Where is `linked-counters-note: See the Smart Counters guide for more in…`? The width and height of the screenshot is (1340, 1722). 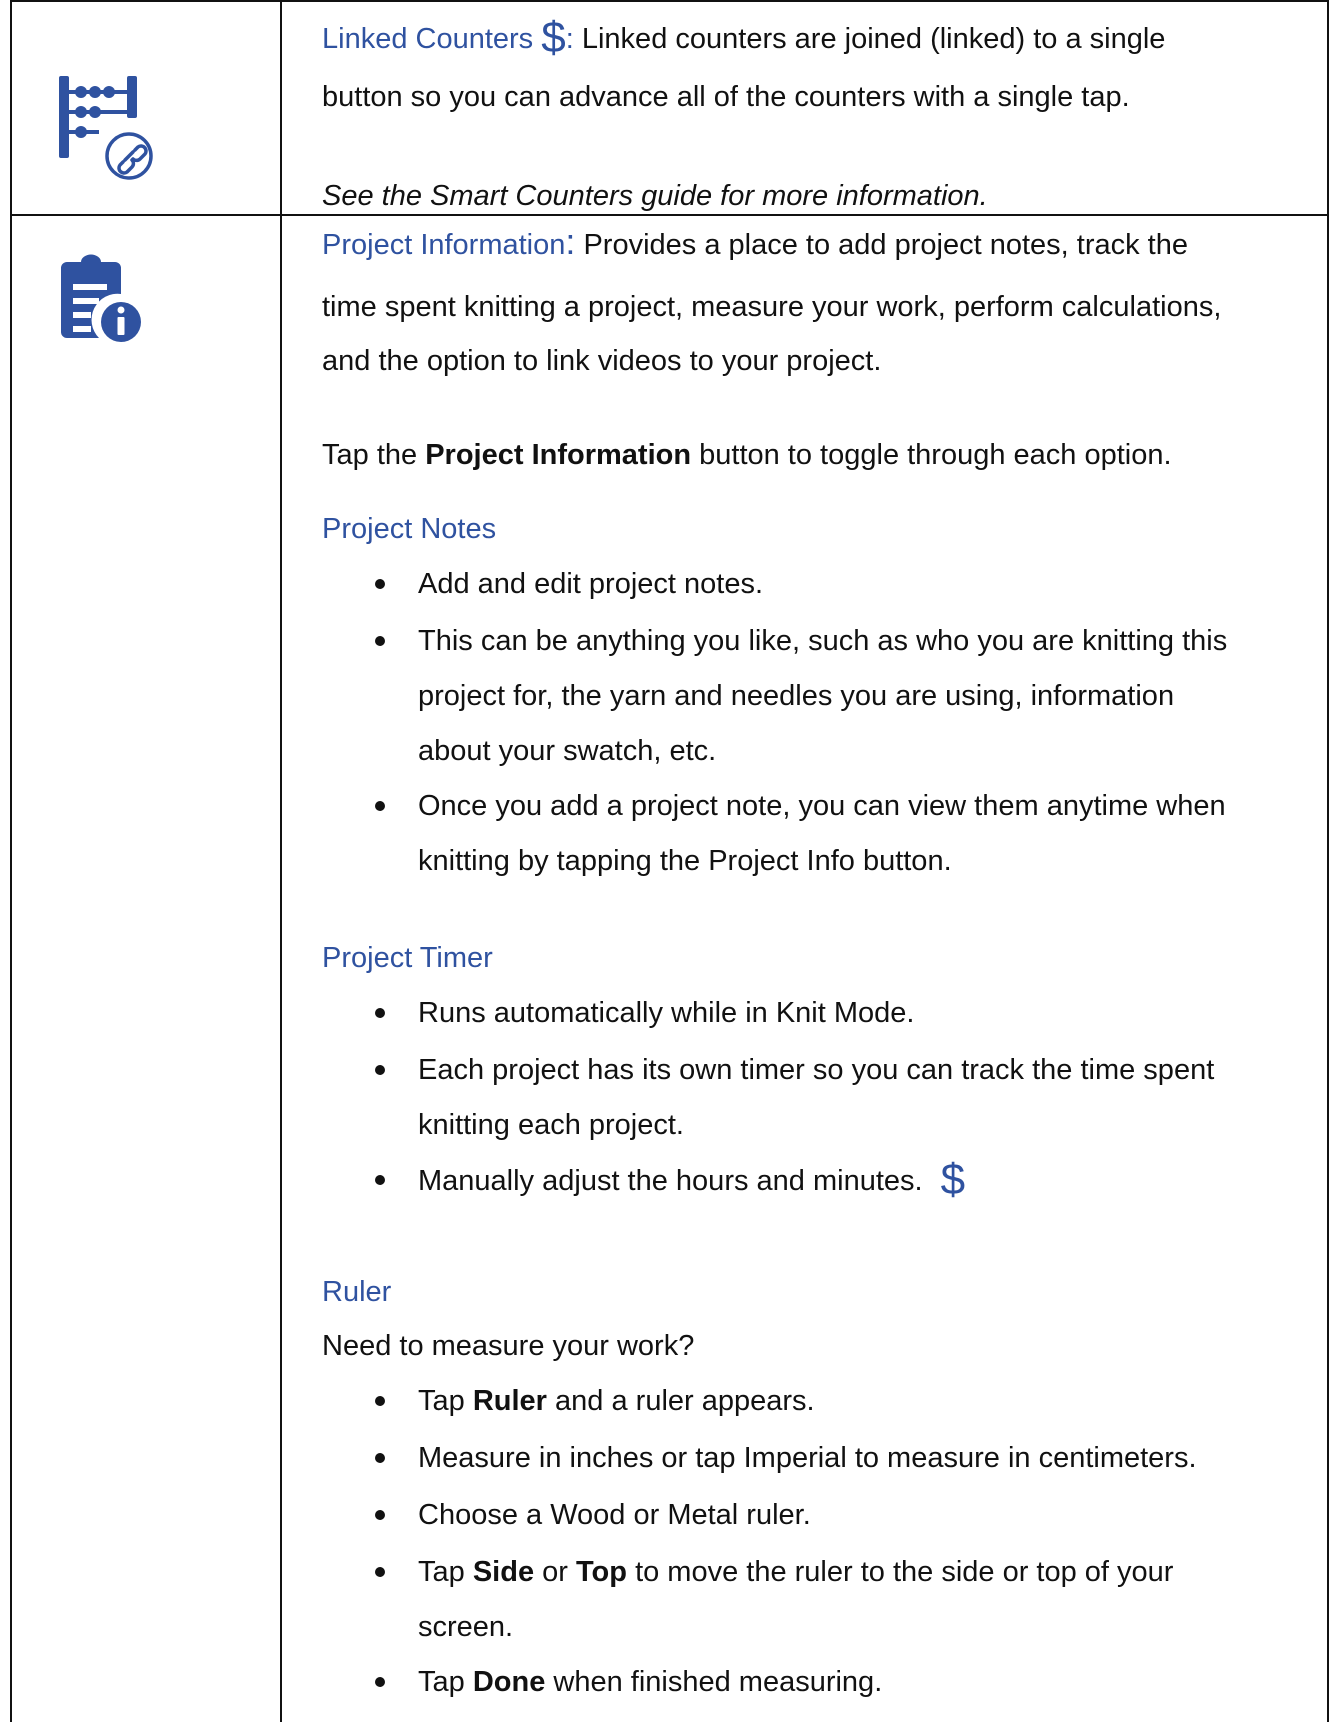
linked-counters-note: See the Smart Counters guide for more in… is located at coordinates (655, 196).